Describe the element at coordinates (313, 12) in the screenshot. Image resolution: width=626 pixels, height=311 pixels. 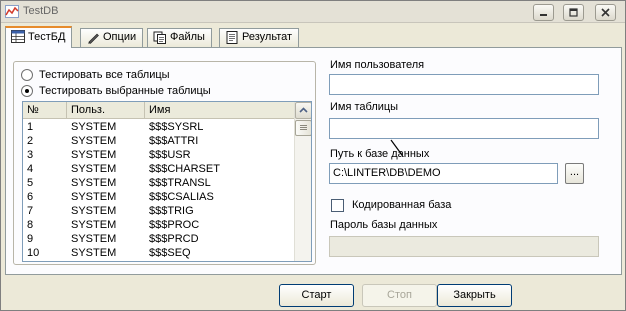
I see `title-bar: TestDB` at that location.